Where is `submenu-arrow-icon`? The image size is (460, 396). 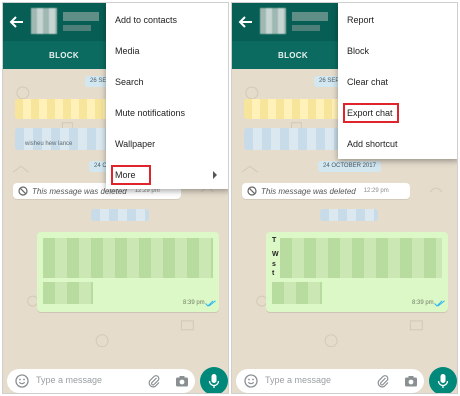
submenu-arrow-icon is located at coordinates (215, 175).